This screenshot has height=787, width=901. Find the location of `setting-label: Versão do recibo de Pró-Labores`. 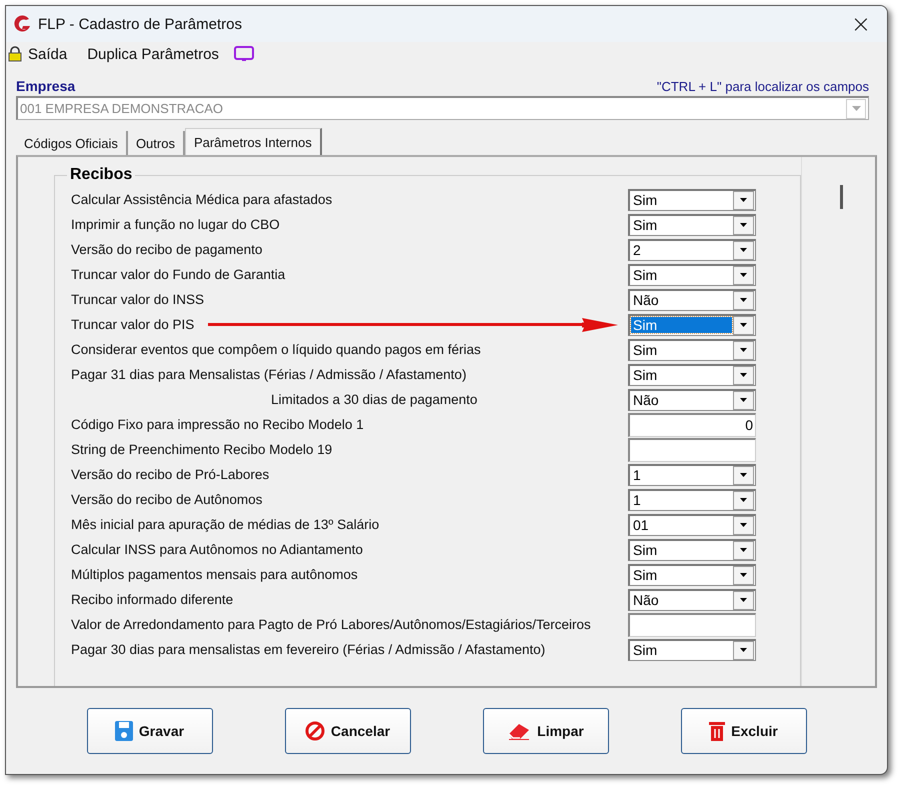

setting-label: Versão do recibo de Pró-Labores is located at coordinates (170, 474).